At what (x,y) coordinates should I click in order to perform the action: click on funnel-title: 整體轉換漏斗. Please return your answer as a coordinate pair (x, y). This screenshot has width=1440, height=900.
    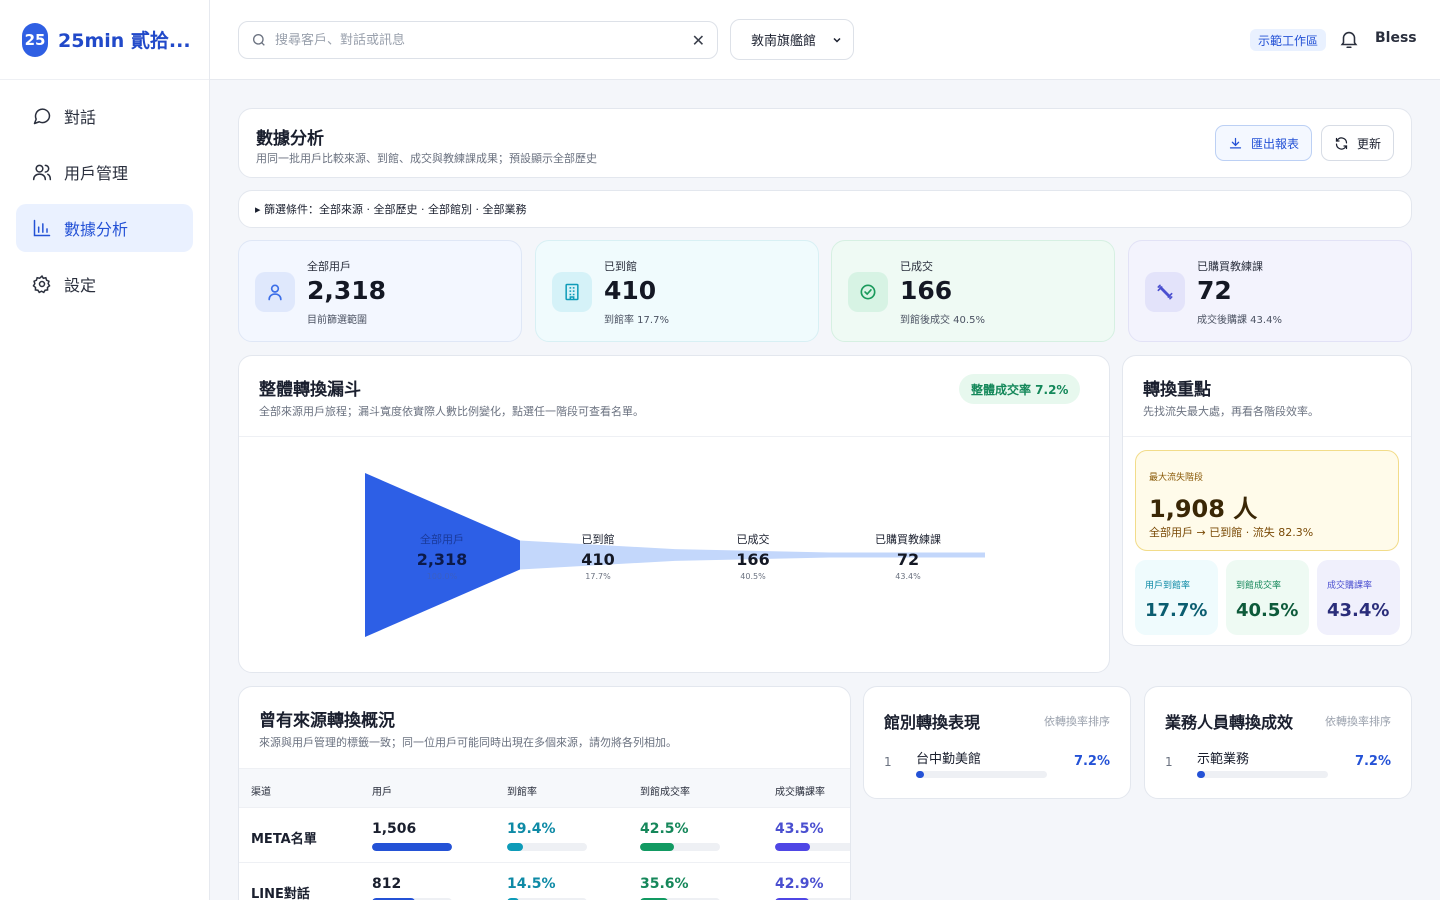
    Looking at the image, I should click on (310, 390).